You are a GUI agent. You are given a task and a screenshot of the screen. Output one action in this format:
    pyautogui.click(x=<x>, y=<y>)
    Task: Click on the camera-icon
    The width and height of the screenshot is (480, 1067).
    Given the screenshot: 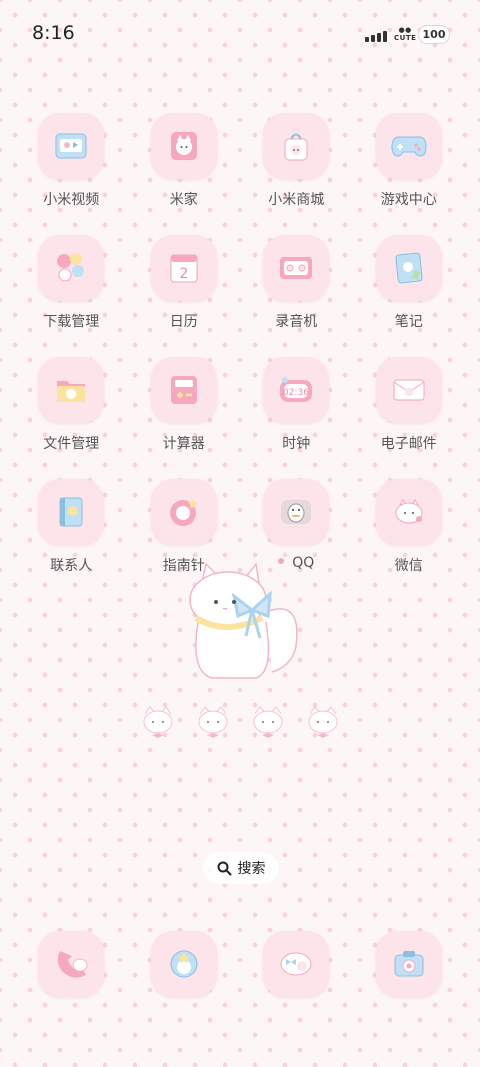 What is the action you would take?
    pyautogui.click(x=409, y=964)
    